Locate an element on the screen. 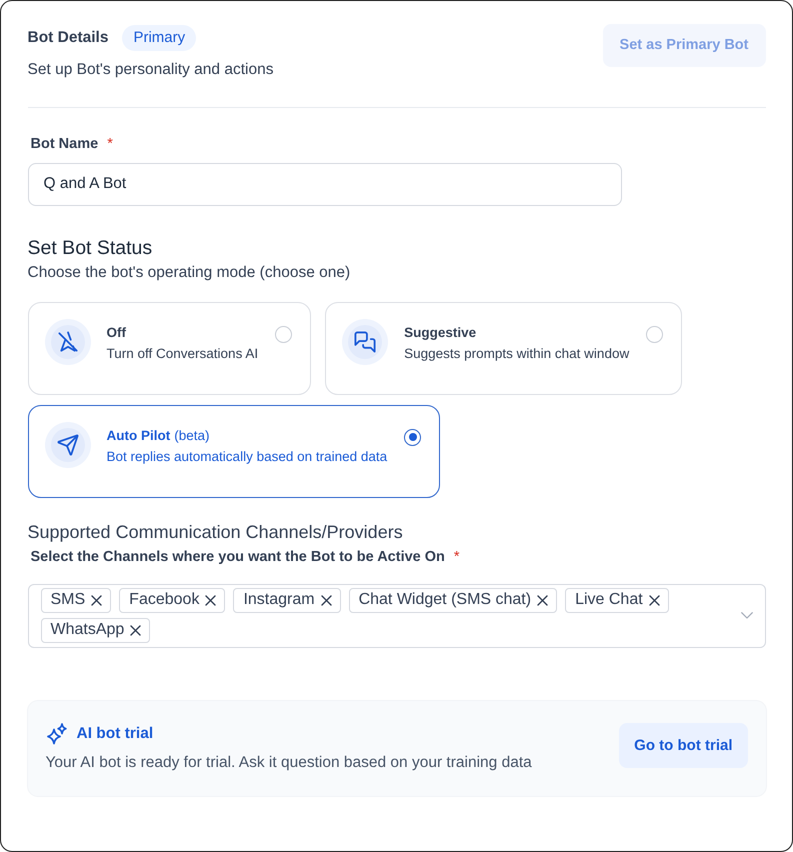 Image resolution: width=793 pixels, height=852 pixels. status-option-card: Off Turn off Conversations AI is located at coordinates (170, 348).